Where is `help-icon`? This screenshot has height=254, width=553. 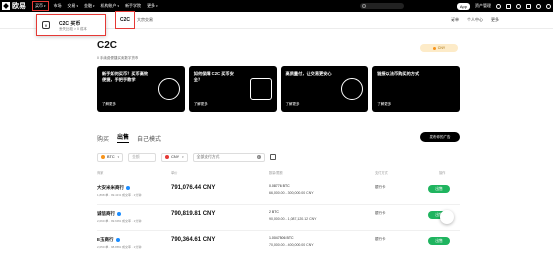
help-icon is located at coordinates (518, 6).